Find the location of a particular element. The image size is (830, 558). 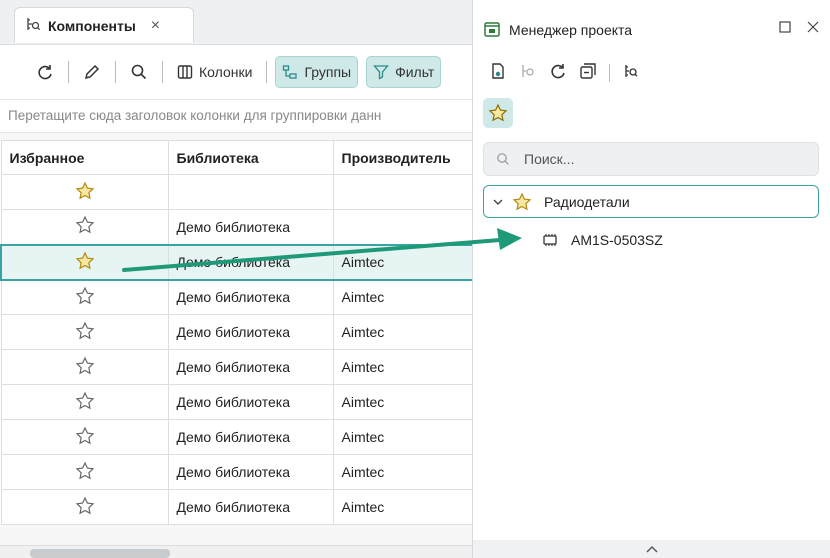

collapse-panel-button is located at coordinates (651, 549).